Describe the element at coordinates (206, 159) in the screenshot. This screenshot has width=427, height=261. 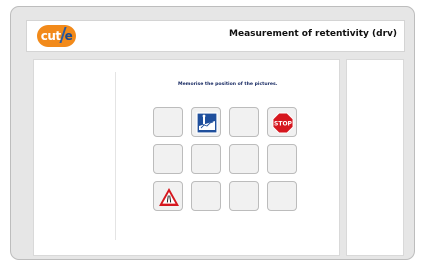
I see `grid-tile-r2c2` at that location.